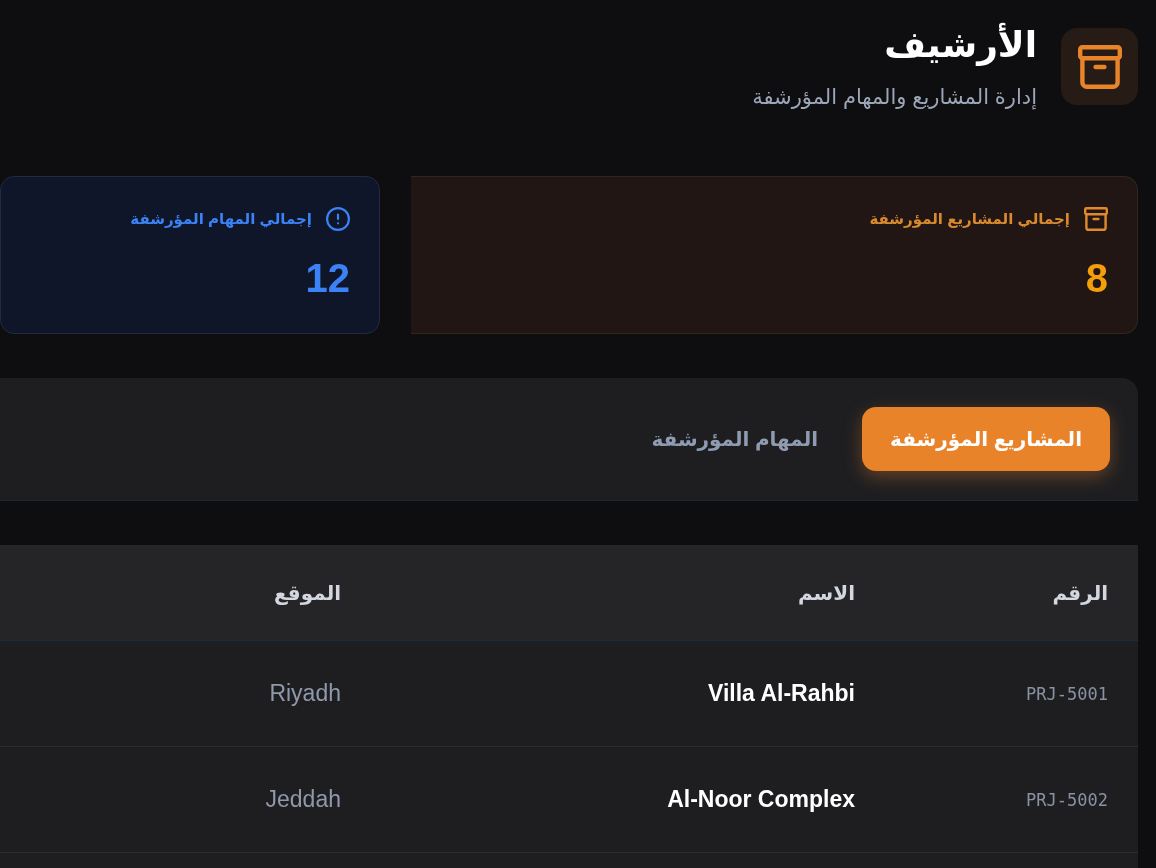 Image resolution: width=1156 pixels, height=868 pixels. What do you see at coordinates (338, 219) in the screenshot?
I see `alert-circle-icon` at bounding box center [338, 219].